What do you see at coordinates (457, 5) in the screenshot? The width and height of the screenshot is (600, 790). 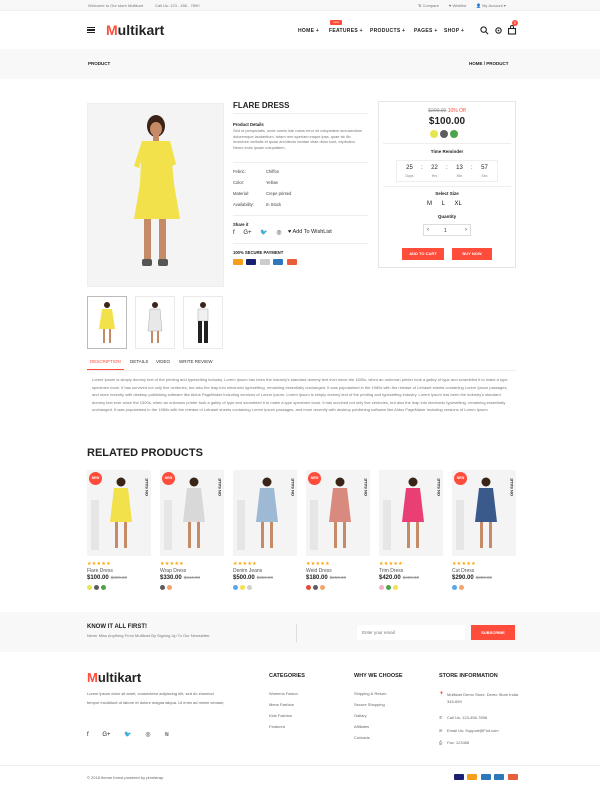 I see `wishlist-link: ♥ Wishlist` at bounding box center [457, 5].